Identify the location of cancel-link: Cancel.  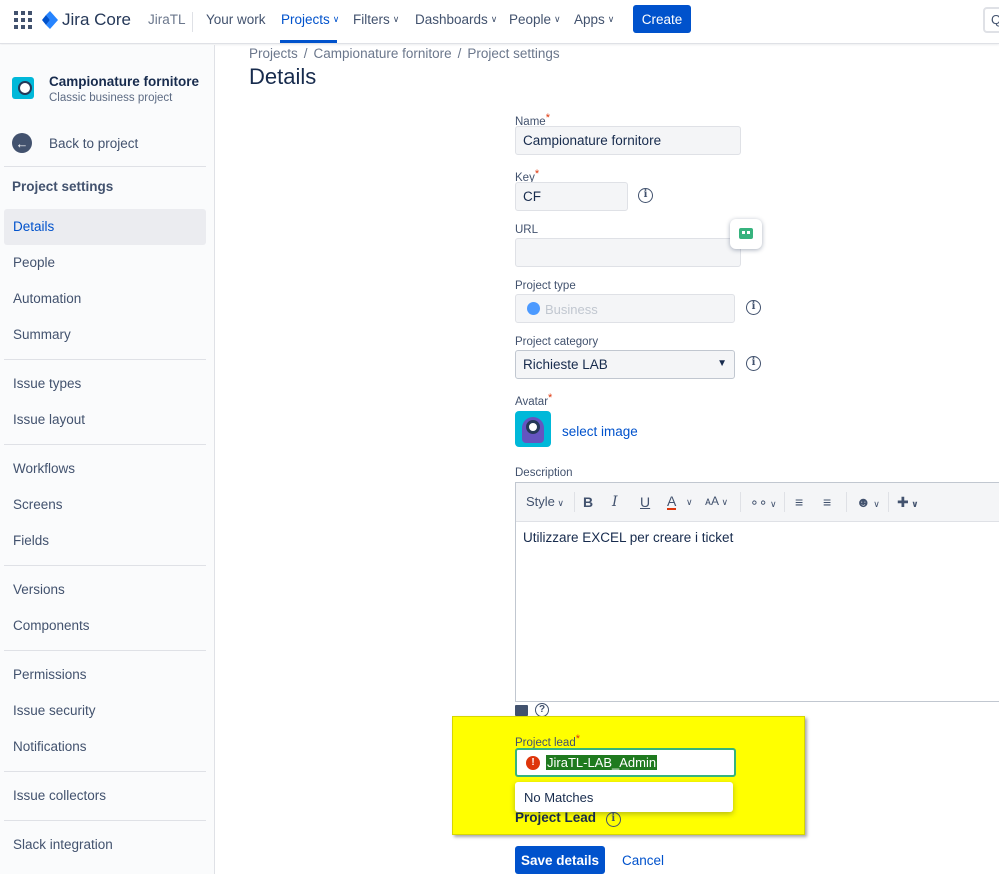
(643, 860).